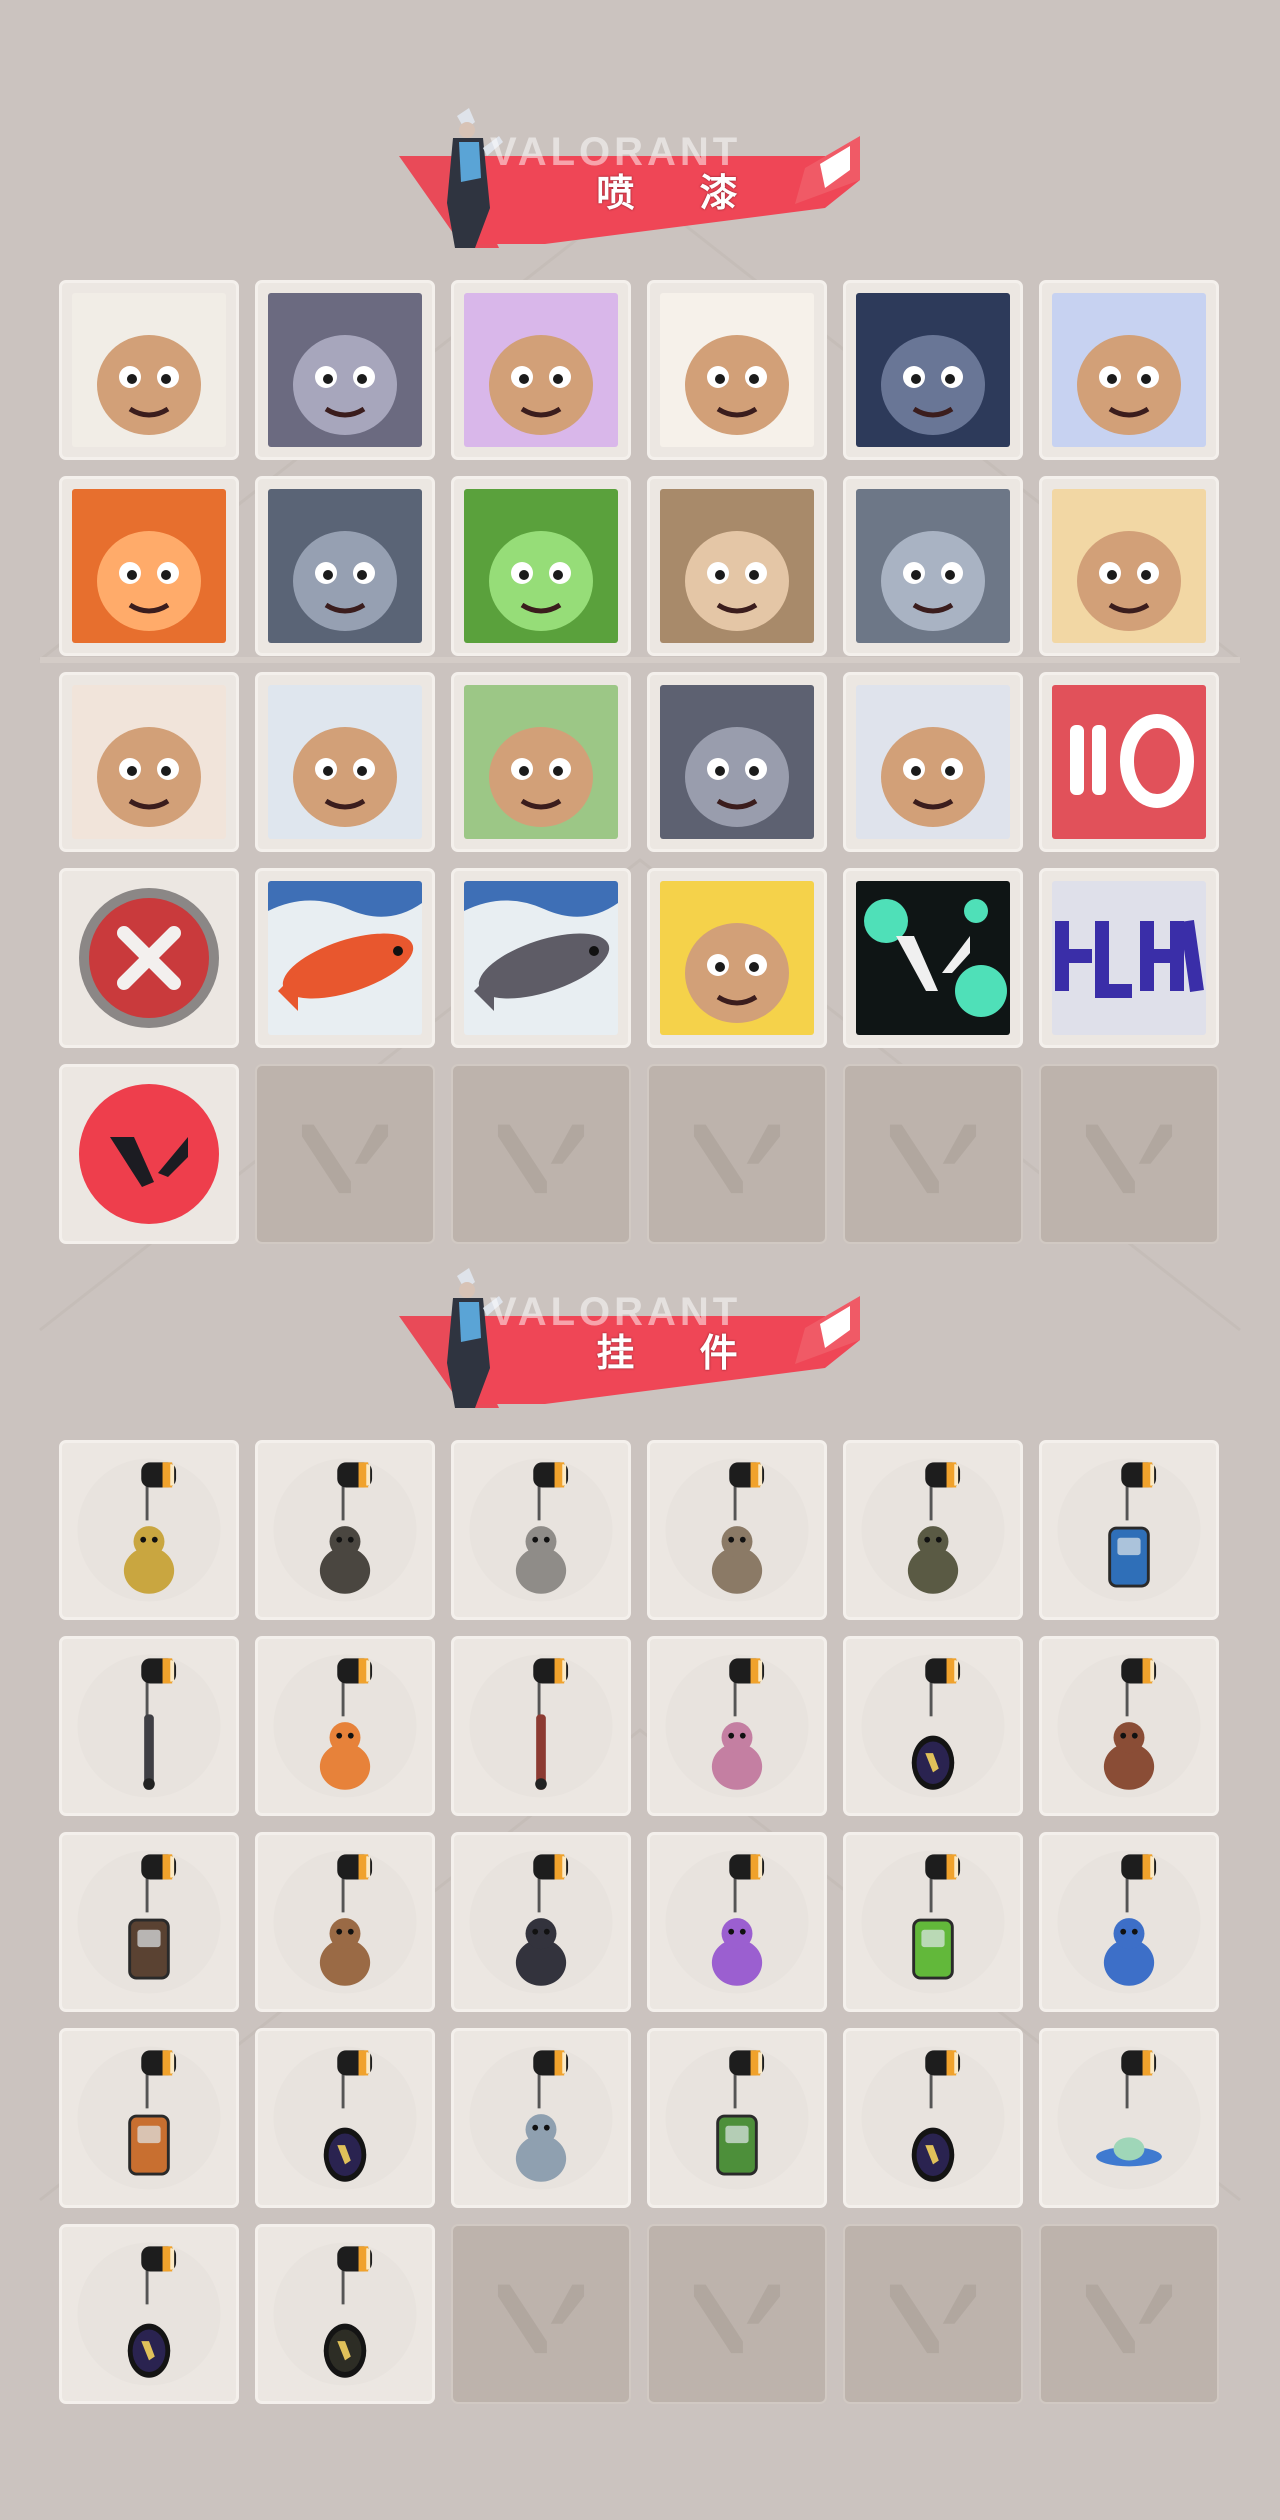 The height and width of the screenshot is (2520, 1280). I want to click on anime-boy-spray-icon, so click(345, 566).